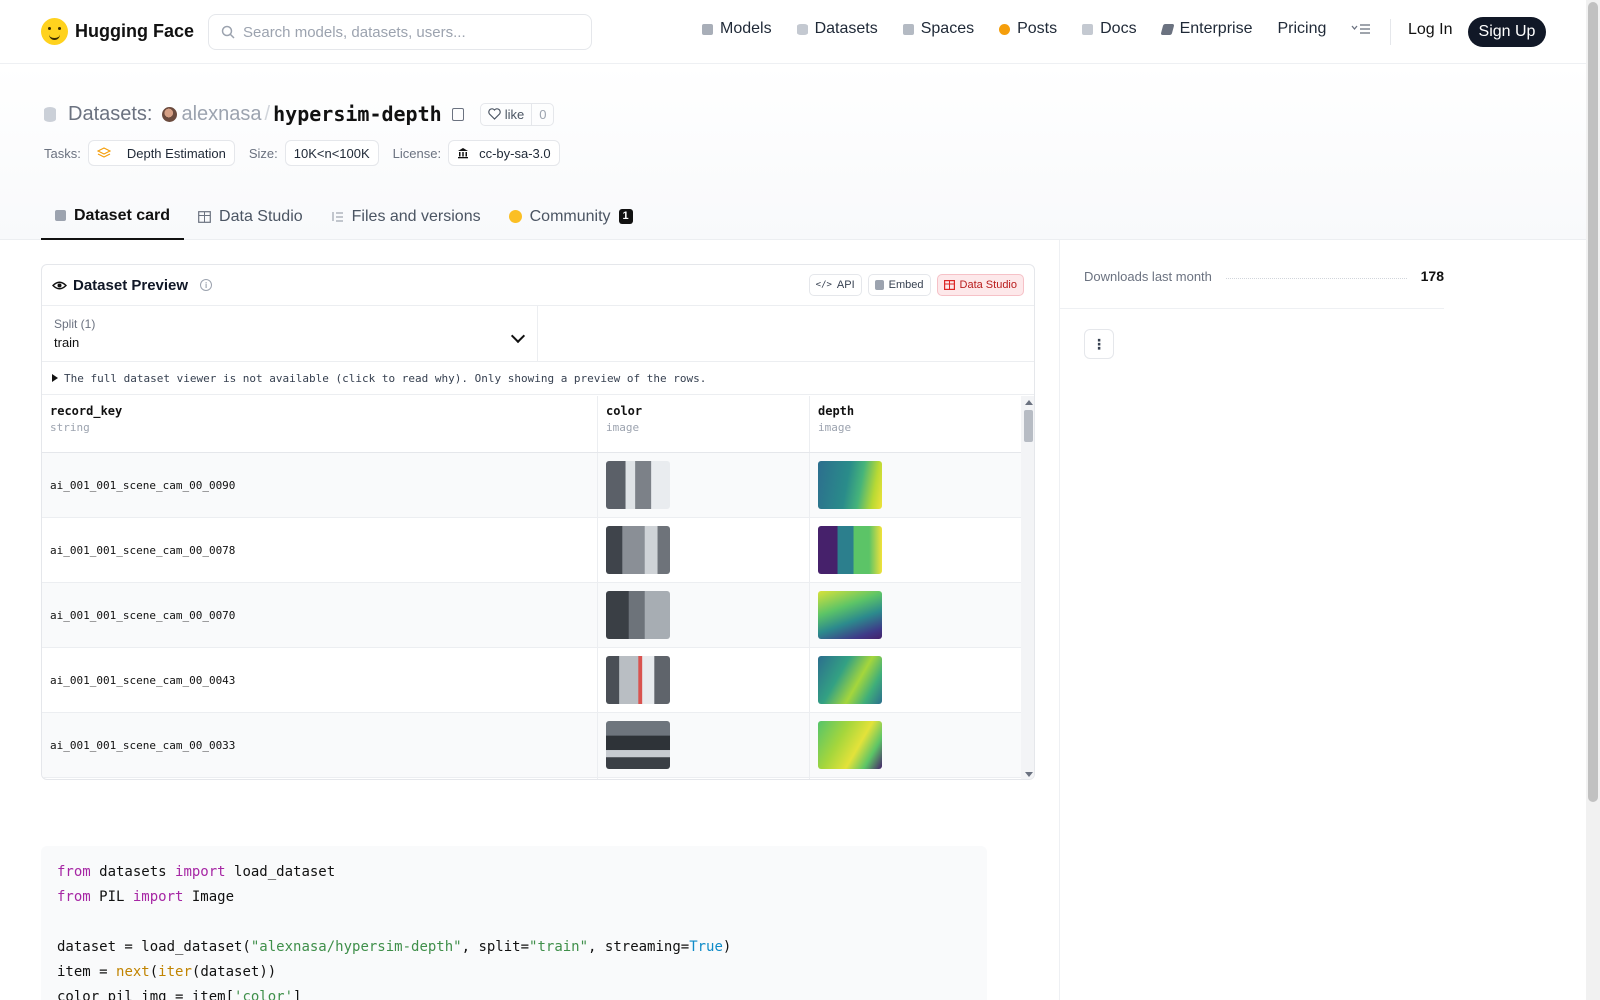 The image size is (1600, 1000). What do you see at coordinates (357, 114) in the screenshot?
I see `dataset-name: hypersim-depth` at bounding box center [357, 114].